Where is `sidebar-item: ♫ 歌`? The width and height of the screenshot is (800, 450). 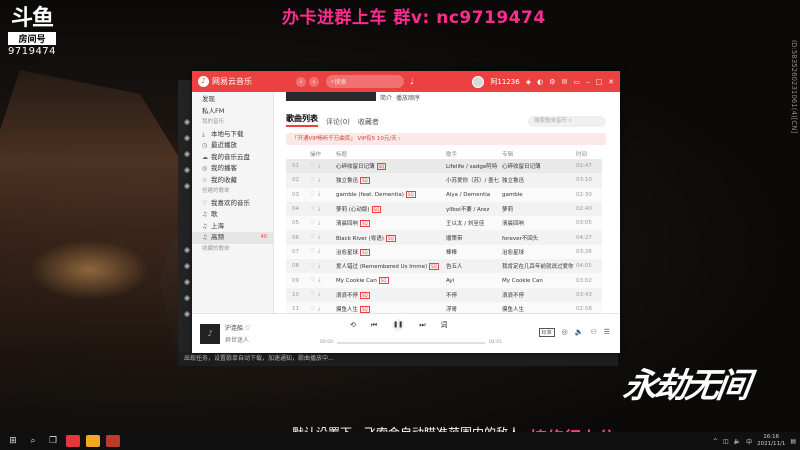
sidebar-item: ♫ 歌 is located at coordinates (232, 215).